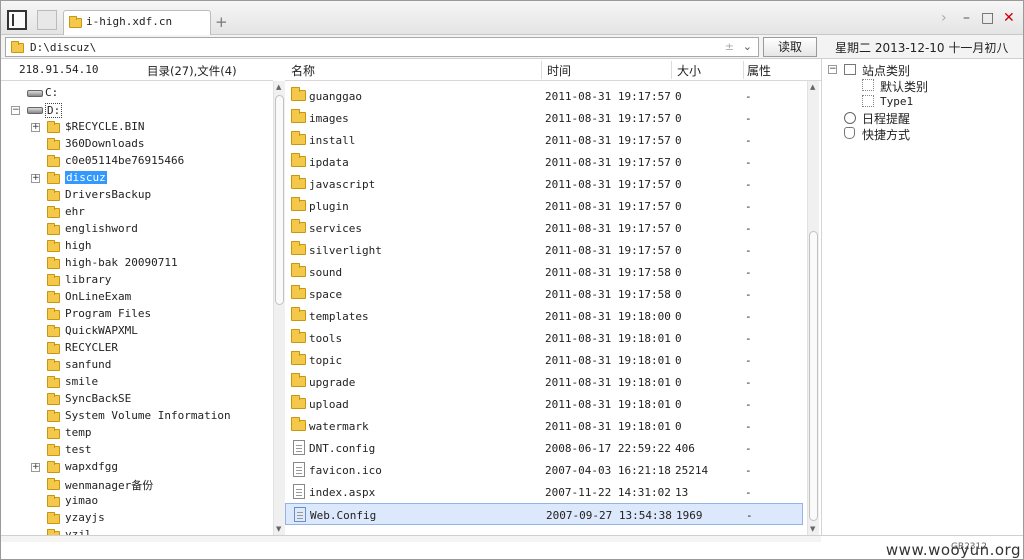  Describe the element at coordinates (1009, 18) in the screenshot. I see `close-icon: ✕` at that location.